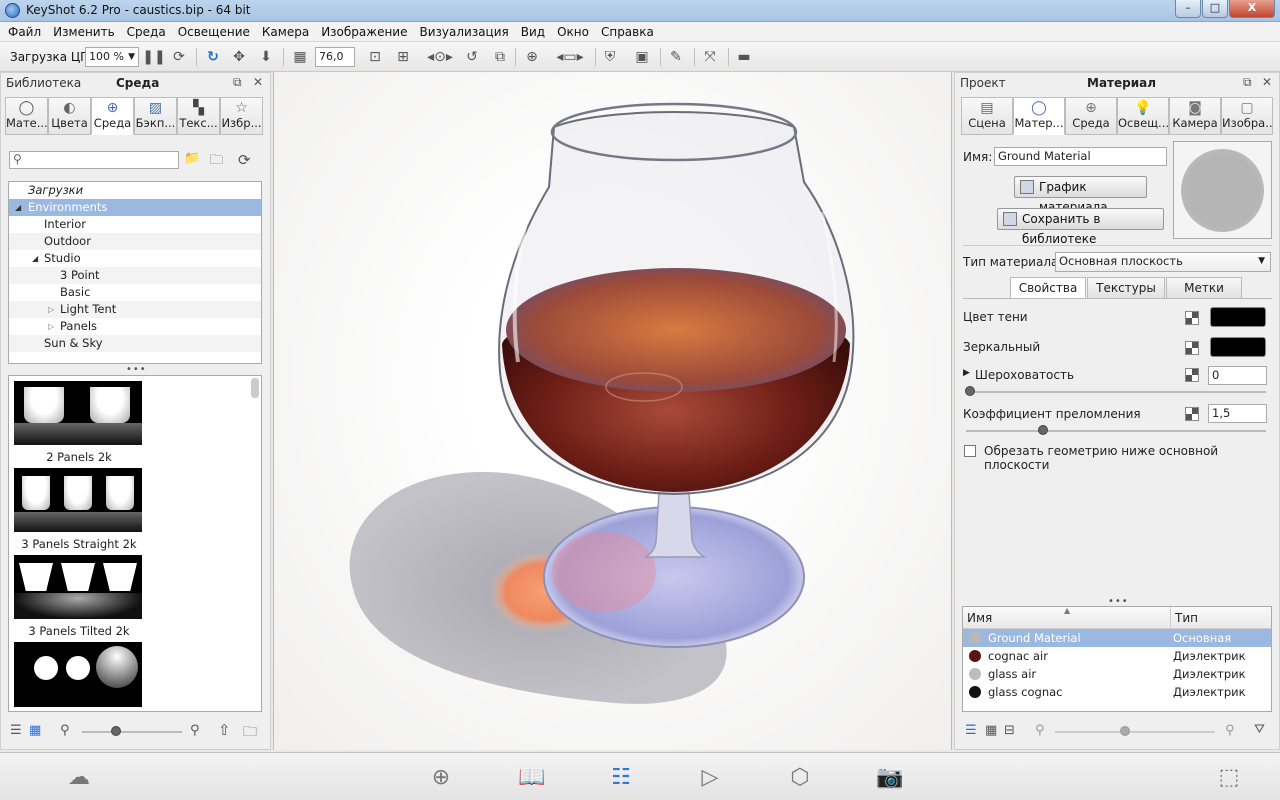 The height and width of the screenshot is (800, 1280). What do you see at coordinates (621, 777) in the screenshot?
I see `project-icon: ☷` at bounding box center [621, 777].